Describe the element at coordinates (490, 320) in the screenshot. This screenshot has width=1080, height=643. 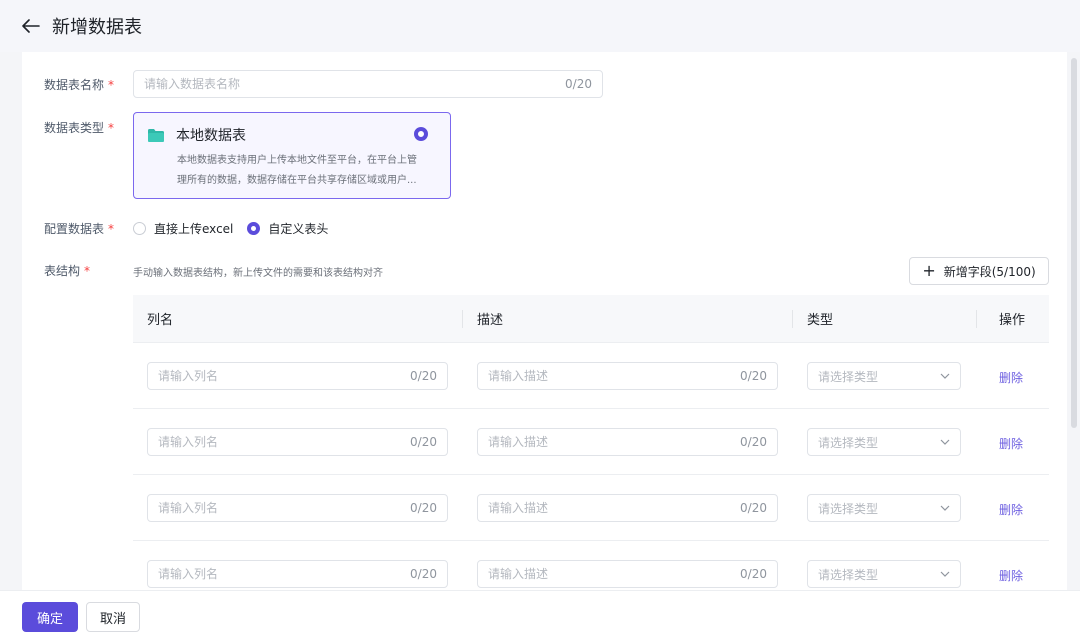
I see `column-header-desc: 描述` at that location.